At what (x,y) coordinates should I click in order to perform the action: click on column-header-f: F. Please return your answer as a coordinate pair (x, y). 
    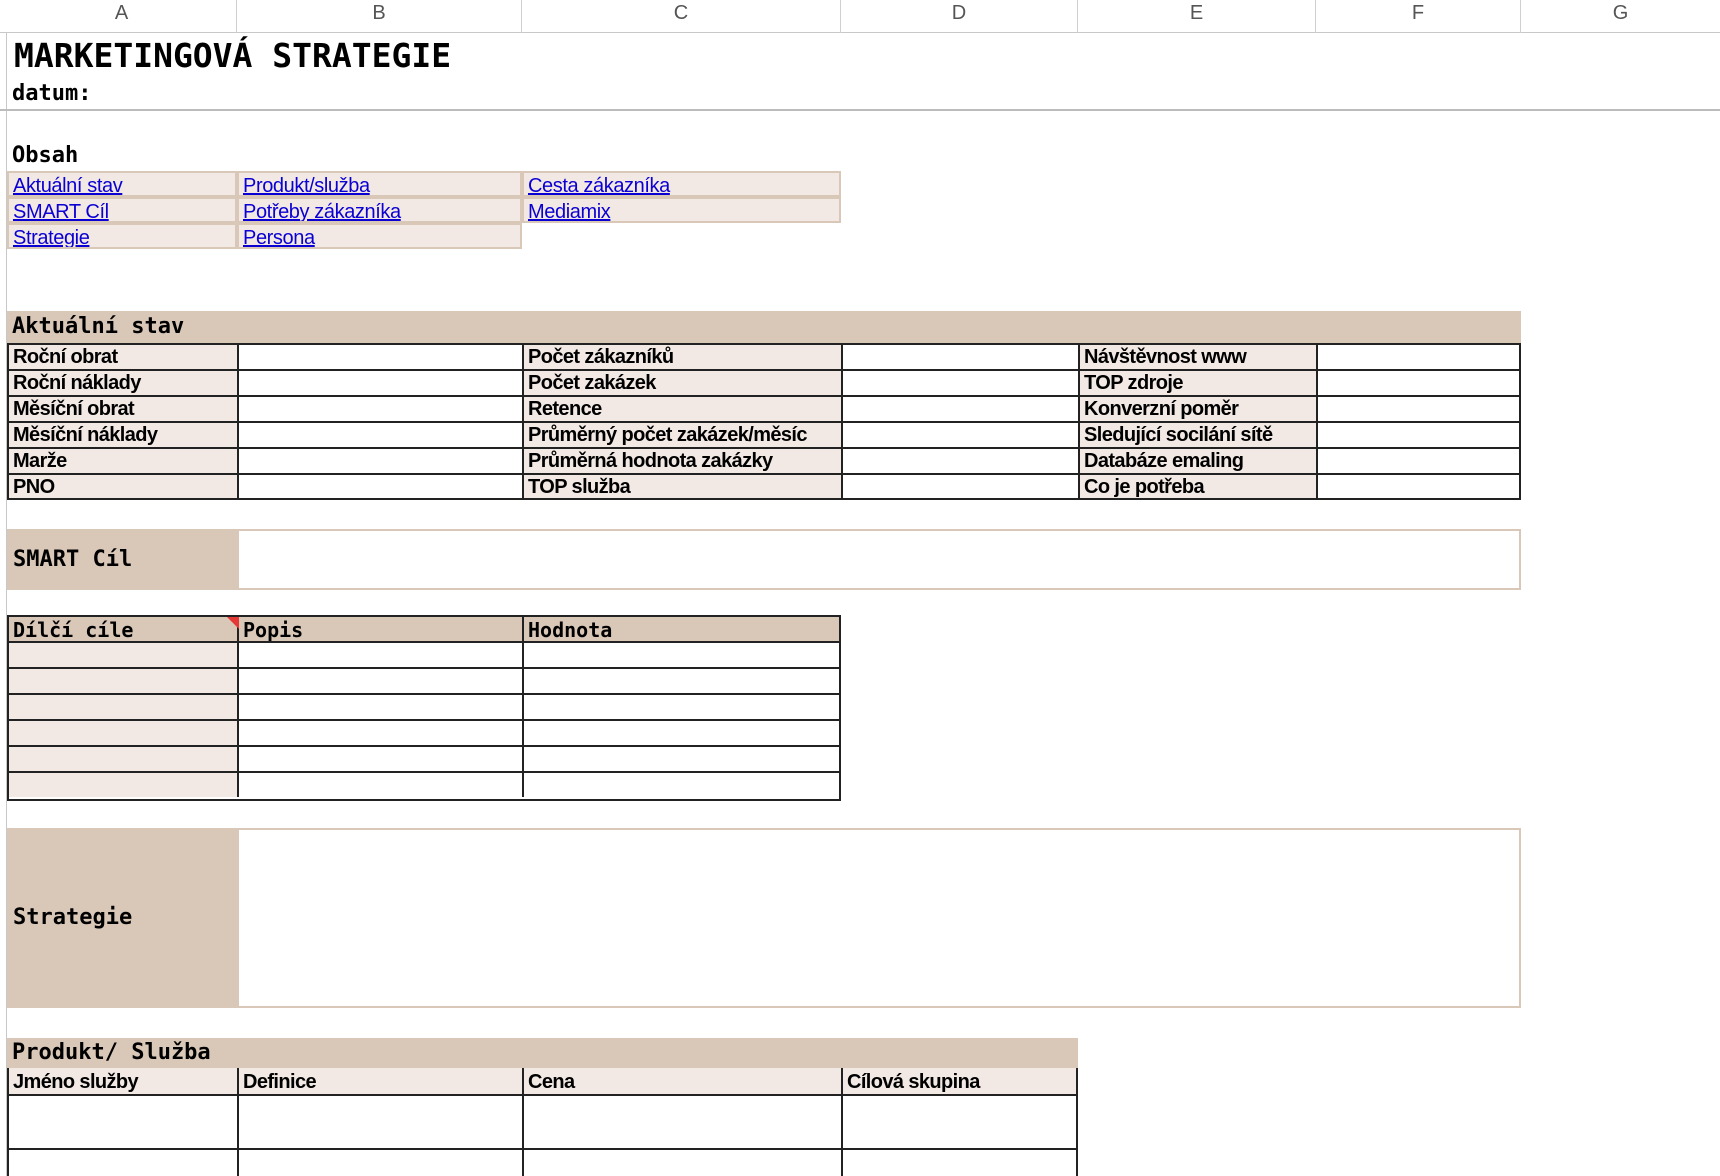
    Looking at the image, I should click on (1418, 16).